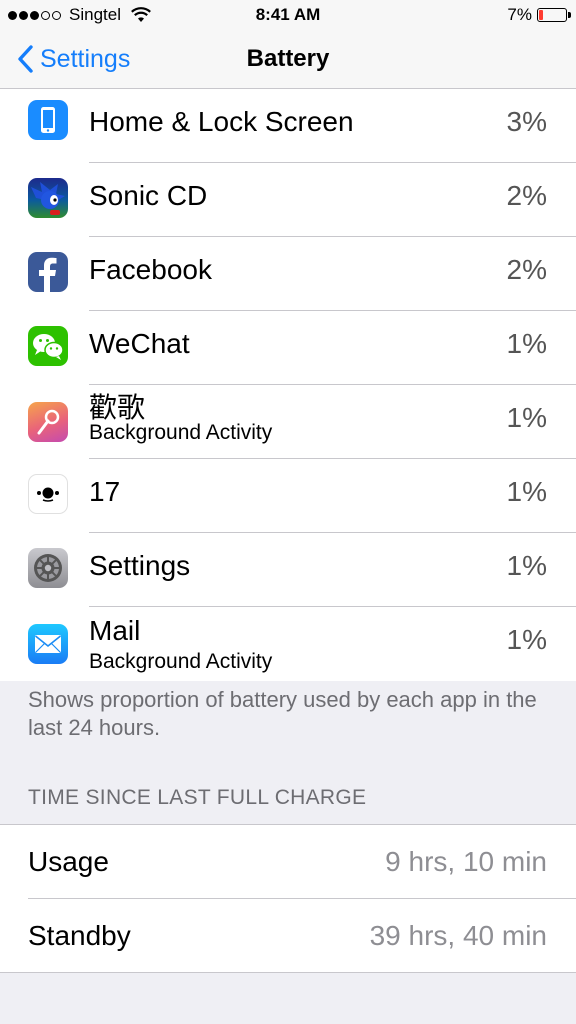 The image size is (576, 1024). Describe the element at coordinates (302, 935) in the screenshot. I see `stat-row-standby: Standby 39 hrs, 40 min` at that location.